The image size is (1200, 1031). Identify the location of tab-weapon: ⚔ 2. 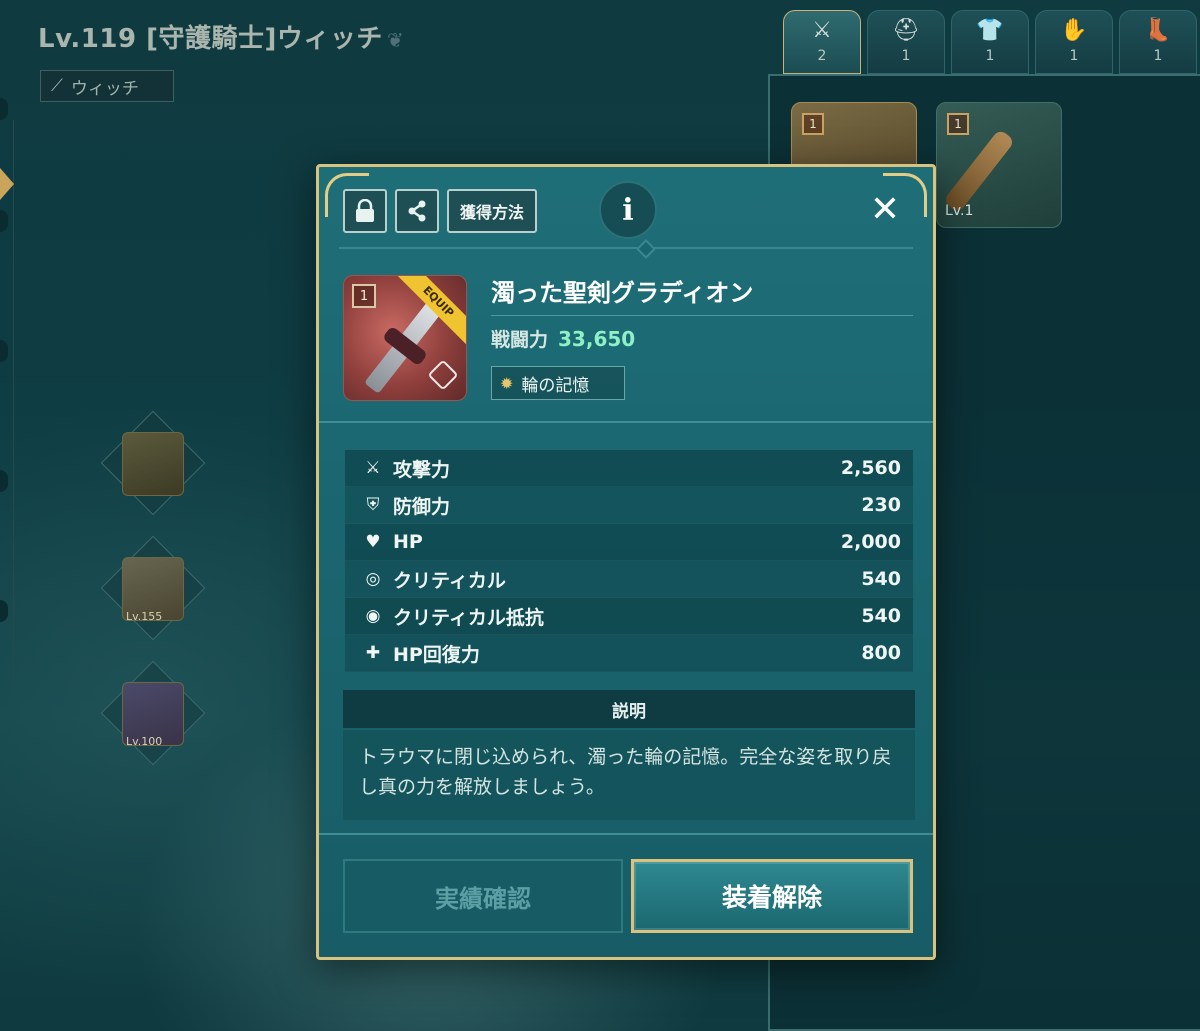
(822, 42).